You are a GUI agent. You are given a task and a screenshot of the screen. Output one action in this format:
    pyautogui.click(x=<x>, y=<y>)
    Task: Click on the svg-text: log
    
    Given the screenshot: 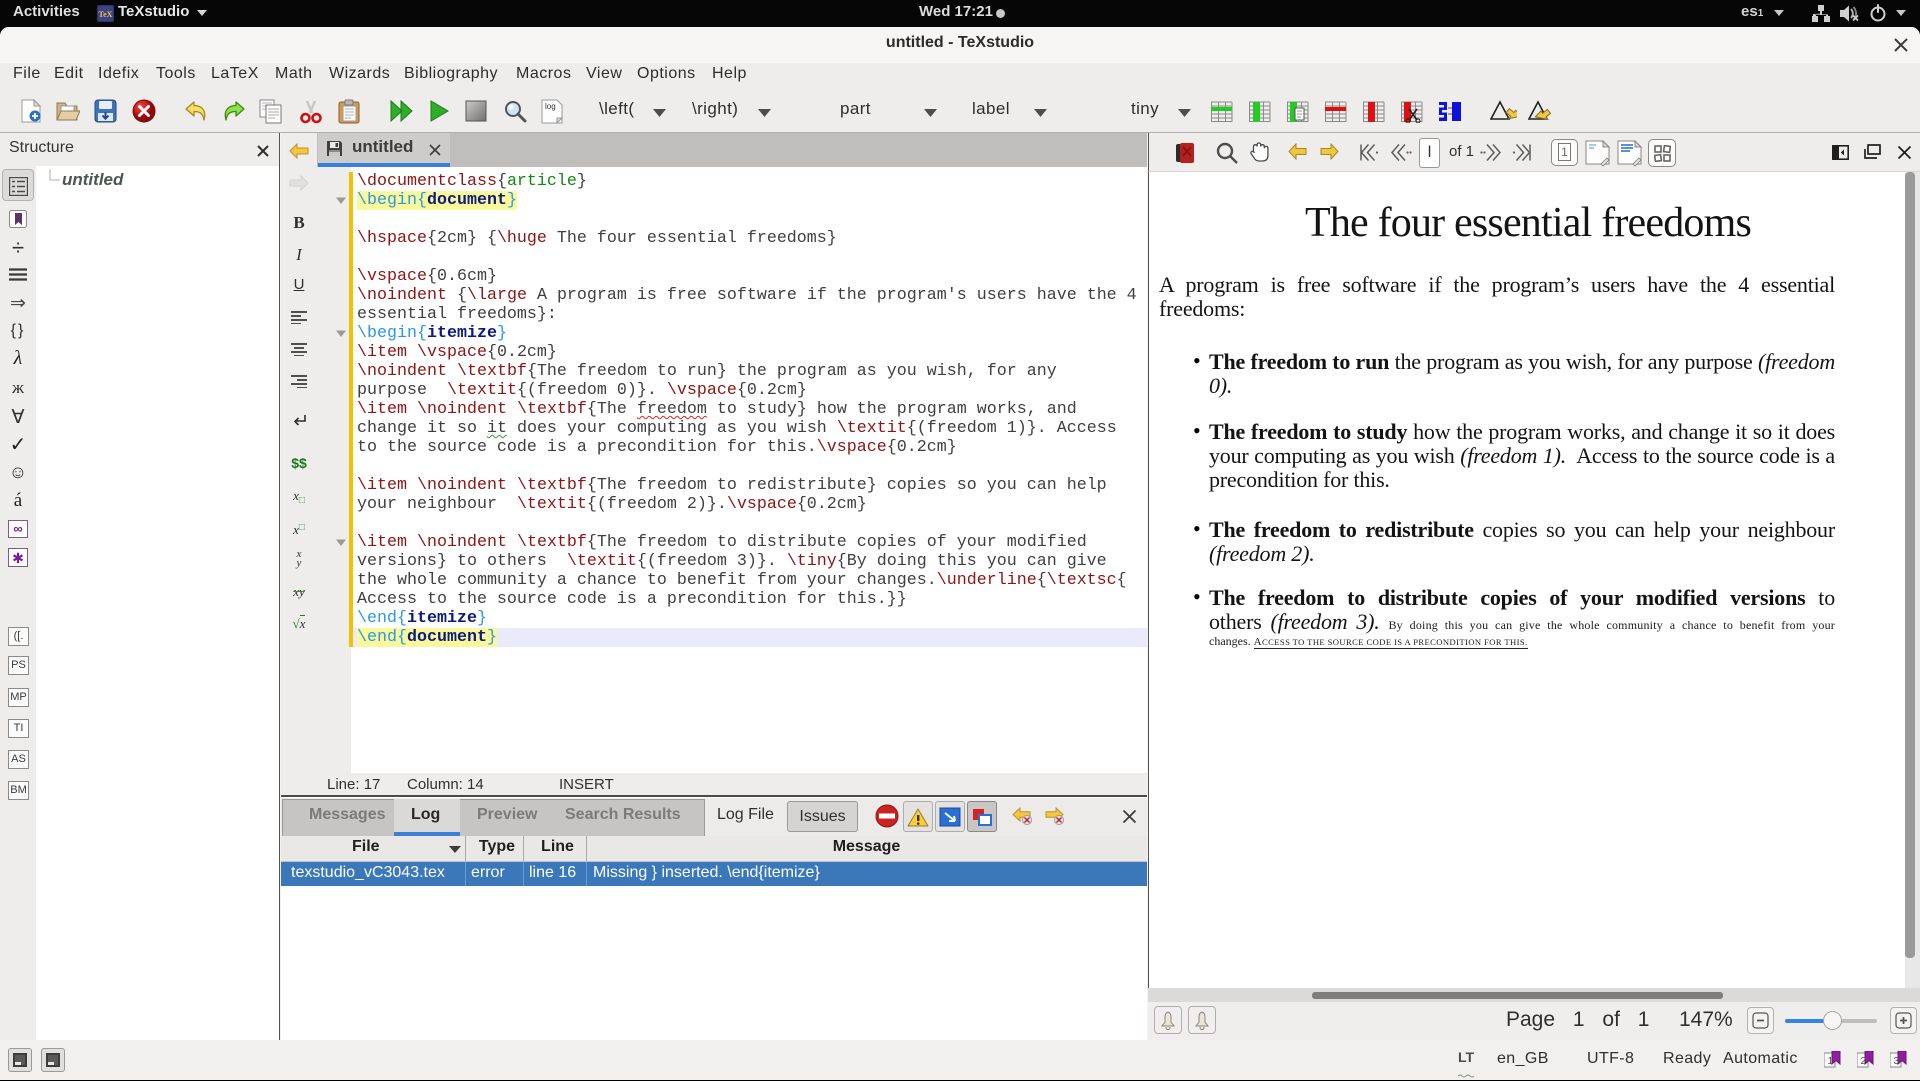 What is the action you would take?
    pyautogui.click(x=550, y=106)
    